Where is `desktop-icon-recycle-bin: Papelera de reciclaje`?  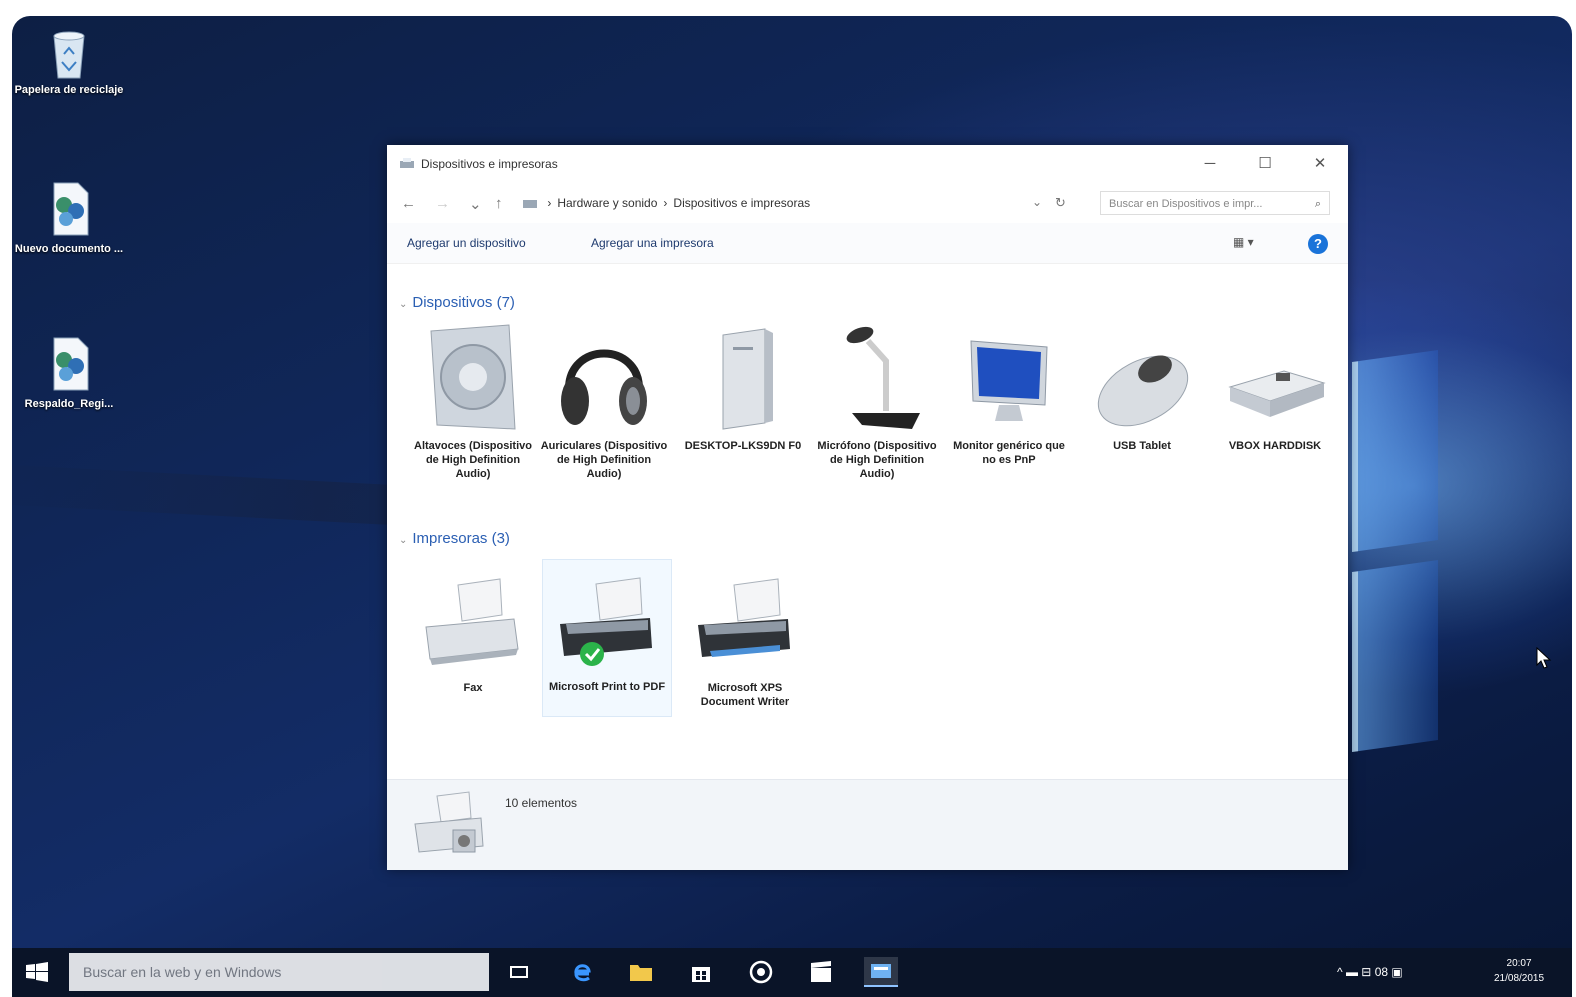
desktop-icon-recycle-bin: Papelera de reciclaje is located at coordinates (69, 61).